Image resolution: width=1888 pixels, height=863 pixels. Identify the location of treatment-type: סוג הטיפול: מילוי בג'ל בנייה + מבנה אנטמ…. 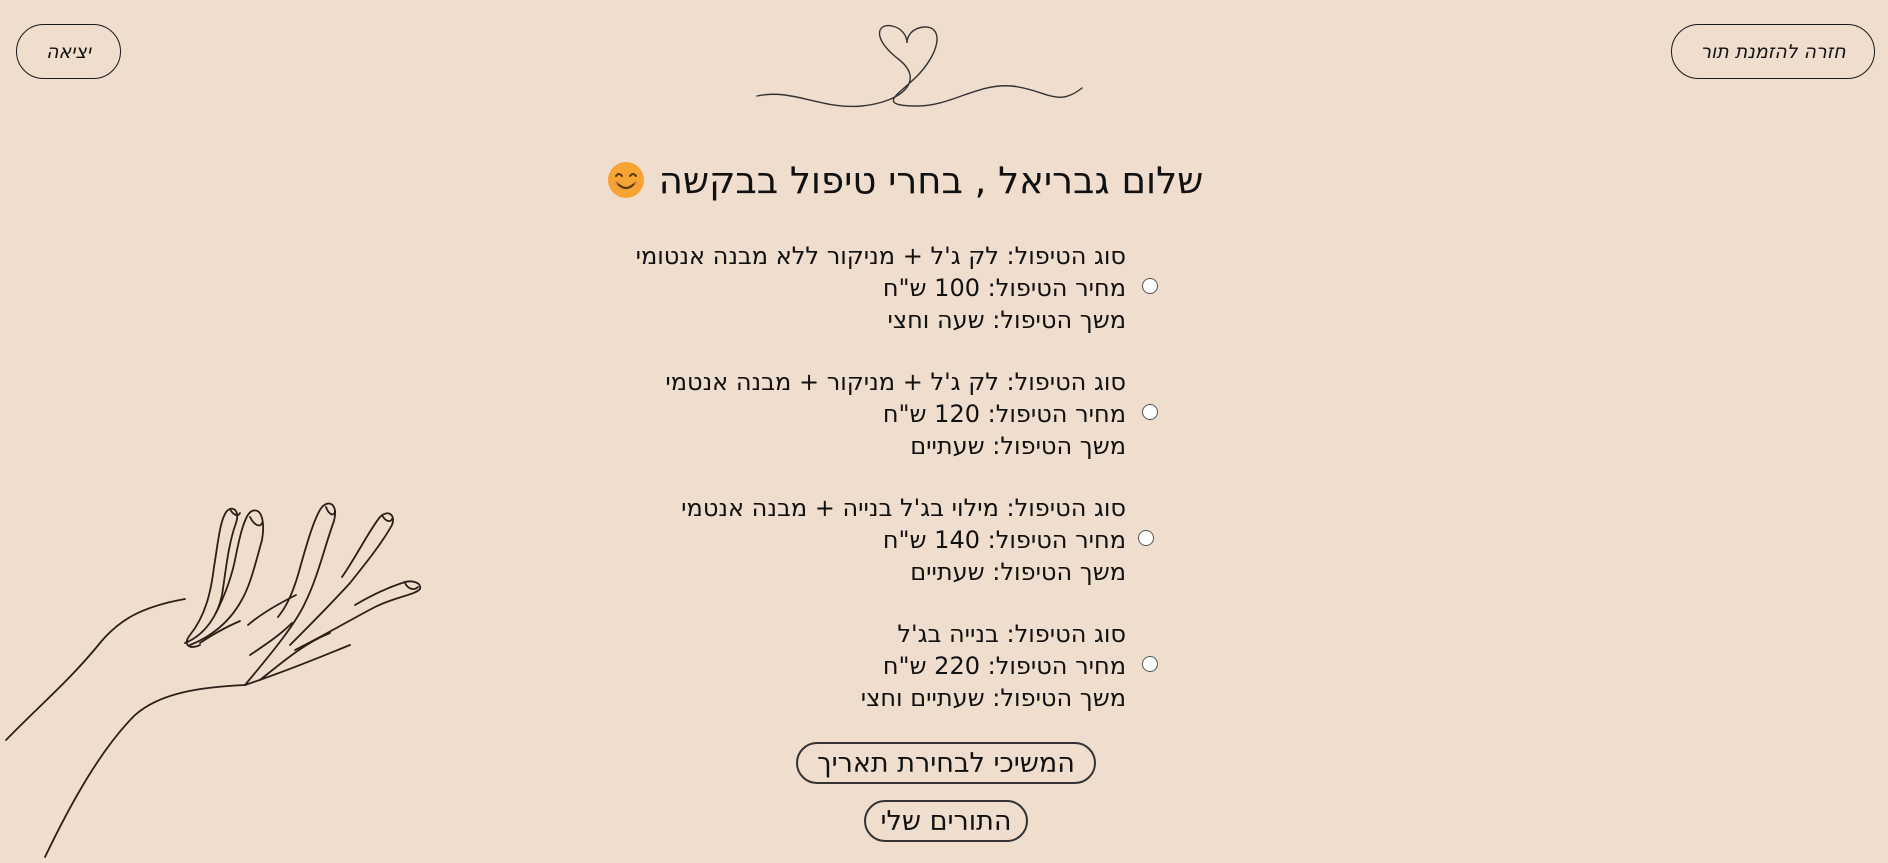
(903, 508).